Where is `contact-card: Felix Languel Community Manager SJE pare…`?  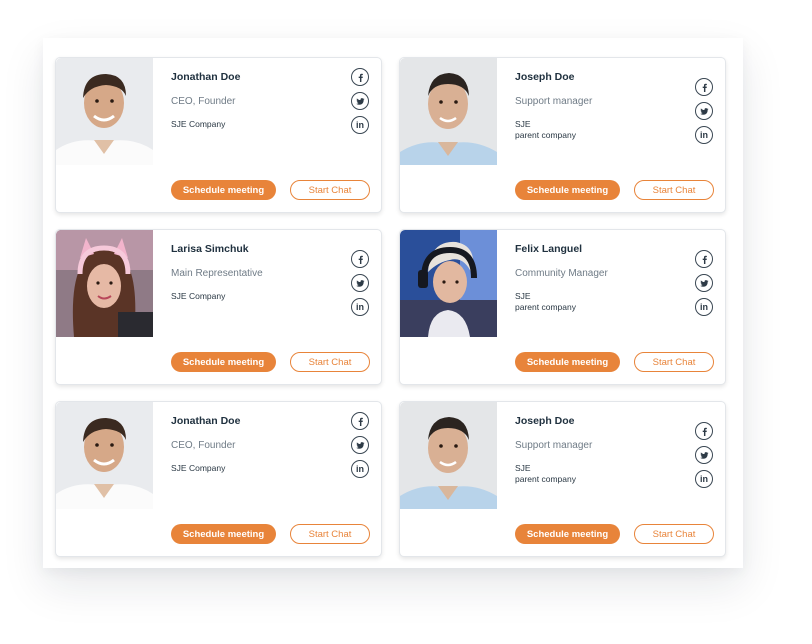
contact-card: Felix Languel Community Manager SJE pare… is located at coordinates (562, 307).